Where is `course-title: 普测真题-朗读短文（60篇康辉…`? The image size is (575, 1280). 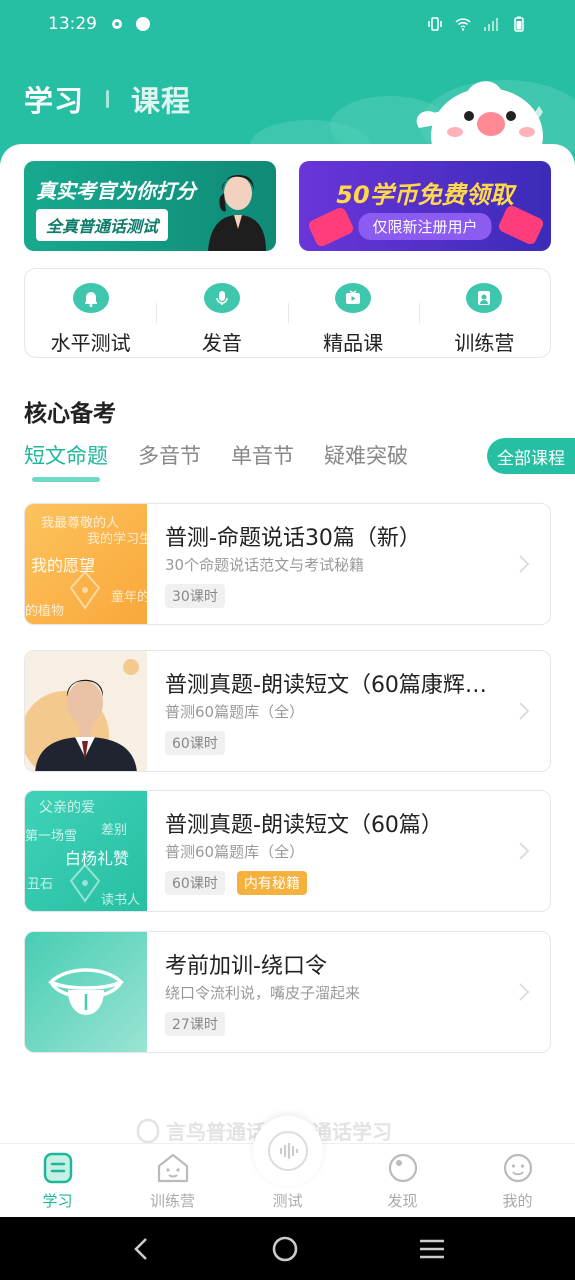 course-title: 普测真题-朗读短文（60篇康辉… is located at coordinates (326, 685).